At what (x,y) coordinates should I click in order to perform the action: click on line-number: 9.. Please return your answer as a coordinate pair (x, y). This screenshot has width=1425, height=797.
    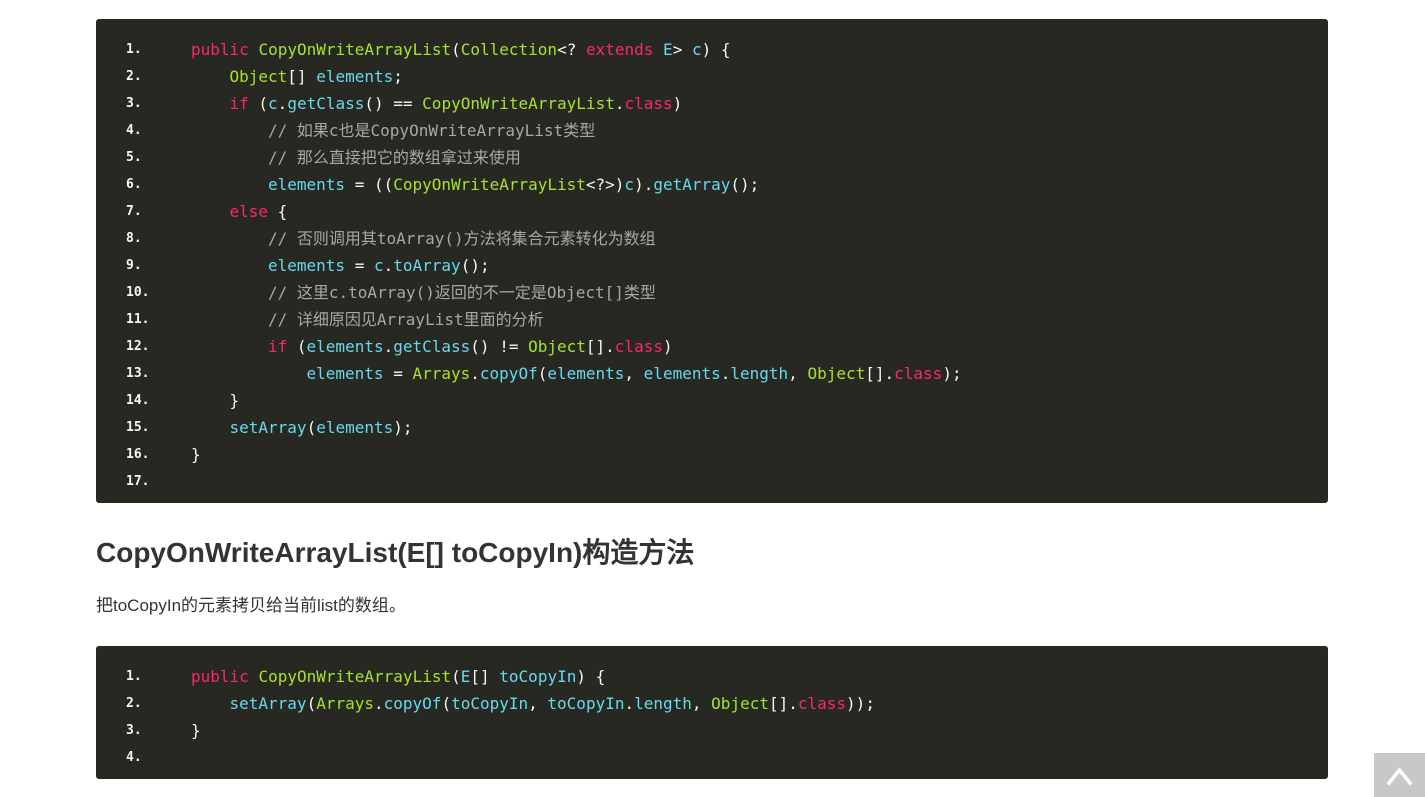
    Looking at the image, I should click on (134, 265).